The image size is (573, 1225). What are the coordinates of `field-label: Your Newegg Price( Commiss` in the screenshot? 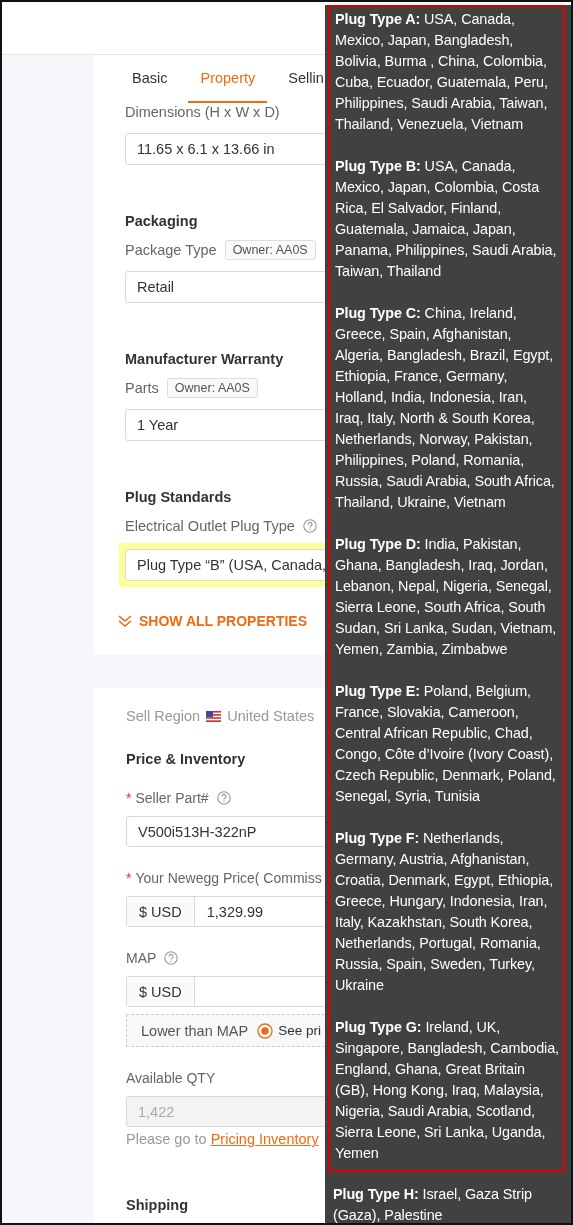 It's located at (228, 878).